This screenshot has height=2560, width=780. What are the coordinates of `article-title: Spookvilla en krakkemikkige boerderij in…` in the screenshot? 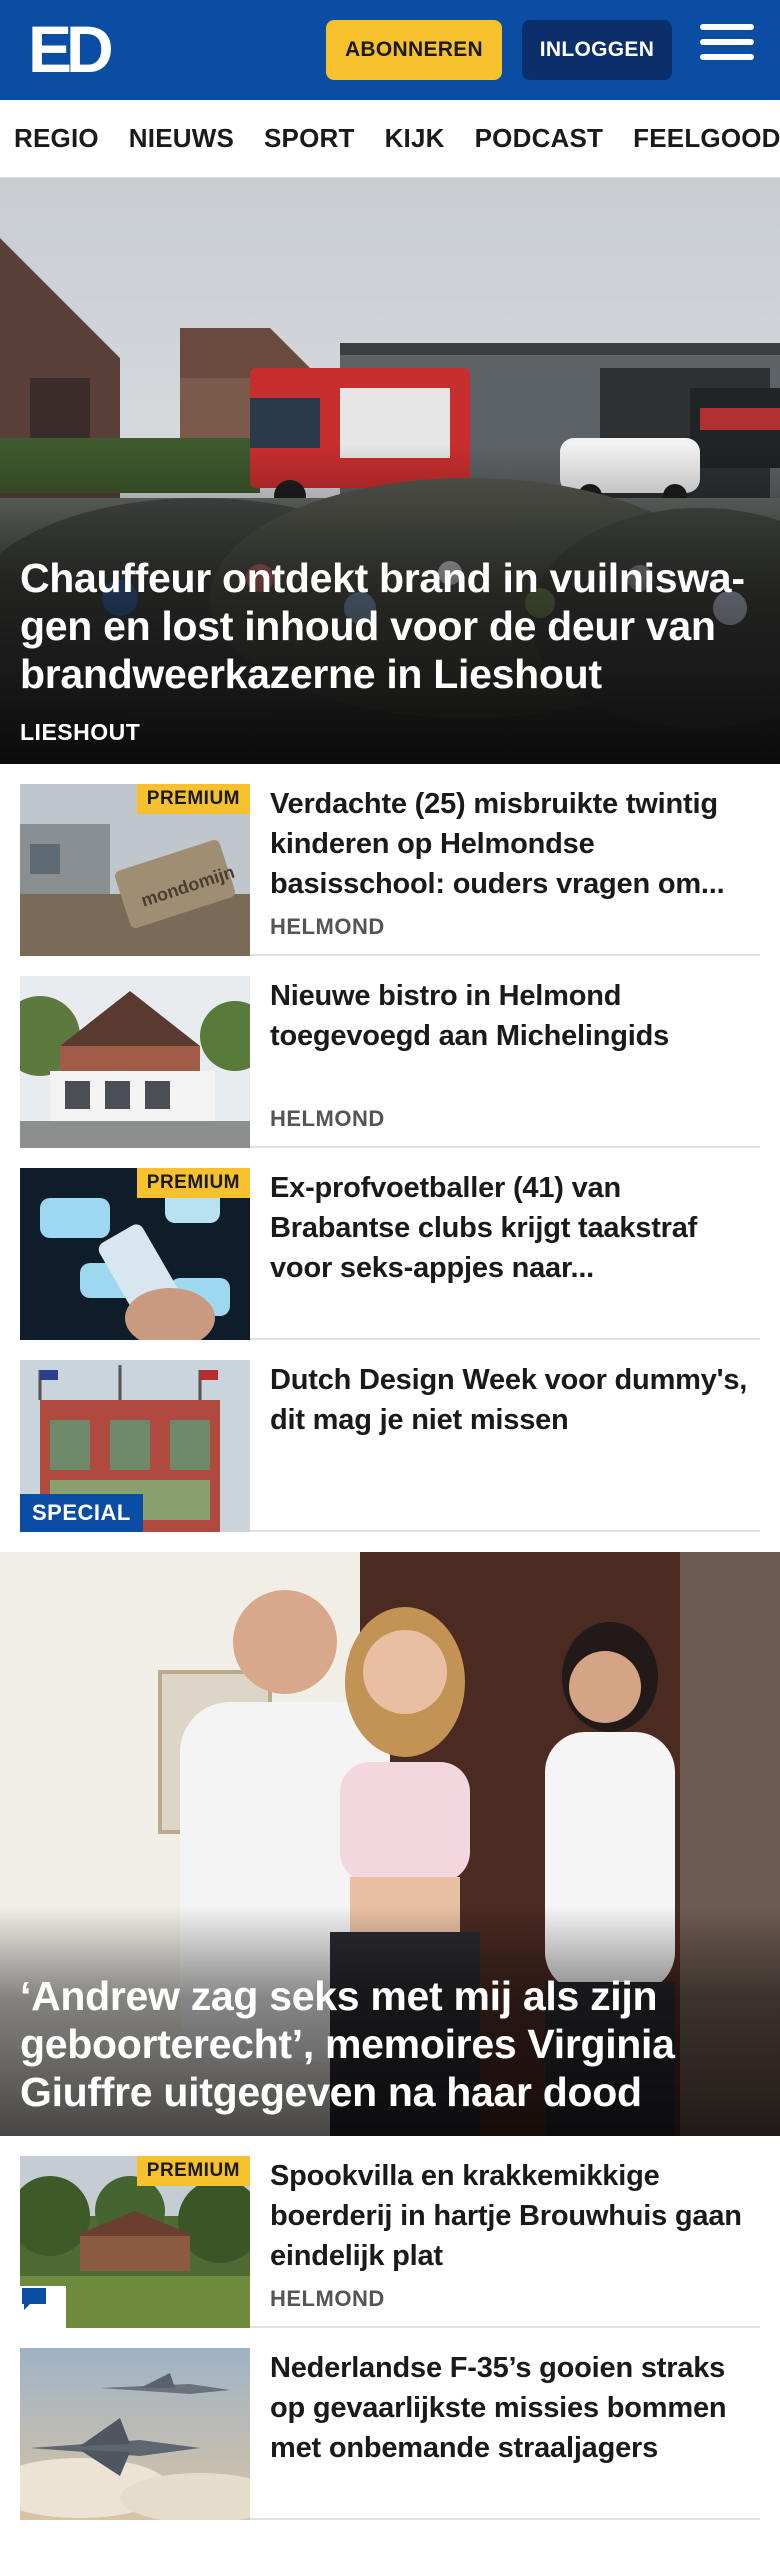 It's located at (515, 2216).